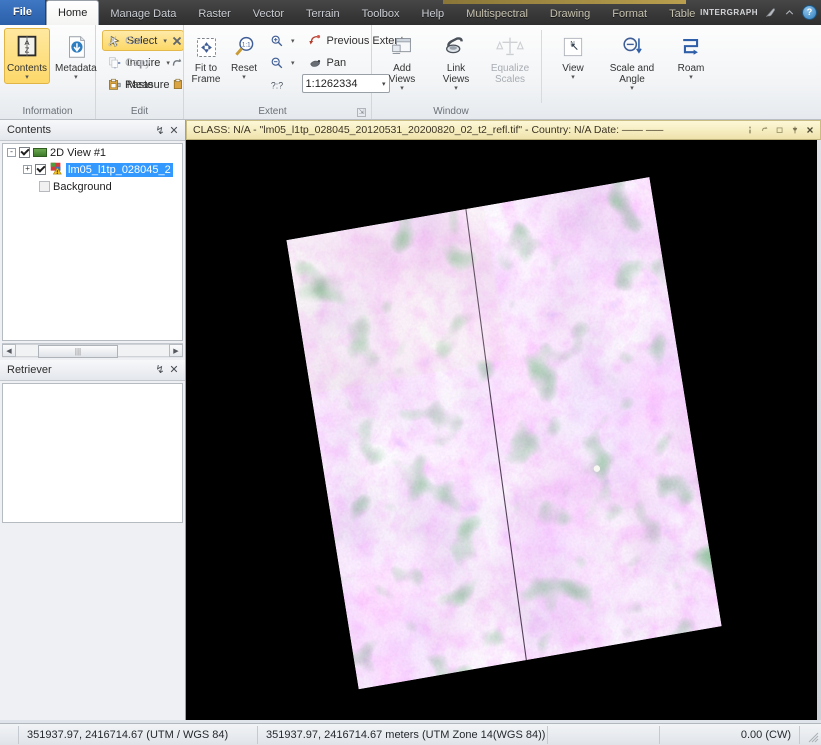 The image size is (821, 745). What do you see at coordinates (361, 112) in the screenshot?
I see `extent-dialog-launcher: ⇲` at bounding box center [361, 112].